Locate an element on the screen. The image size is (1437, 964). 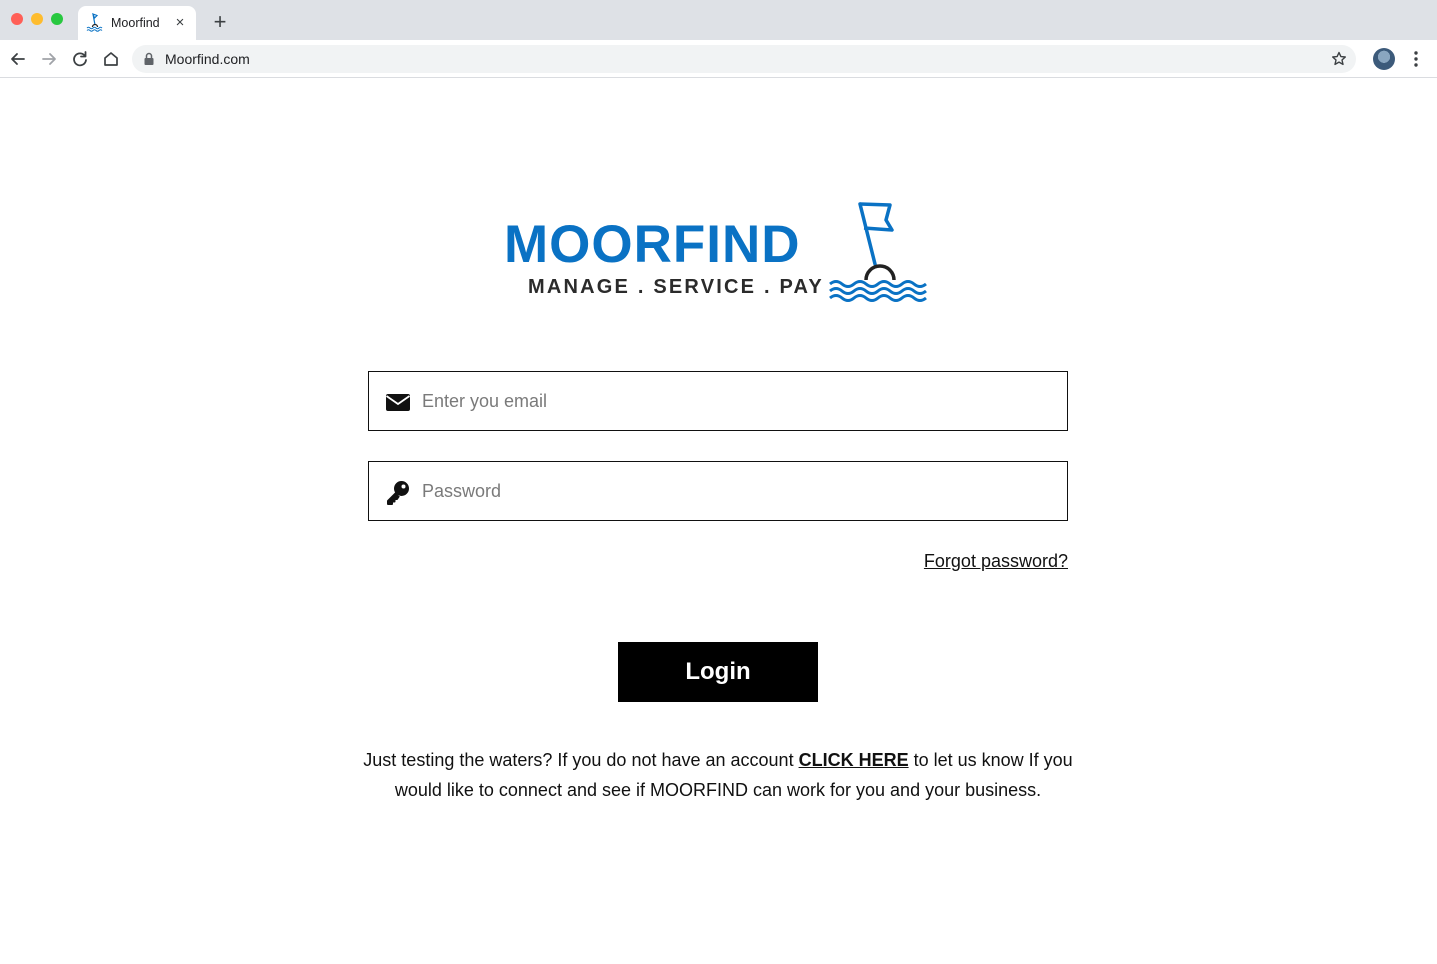
browser-tab: Moorfind × is located at coordinates (137, 23).